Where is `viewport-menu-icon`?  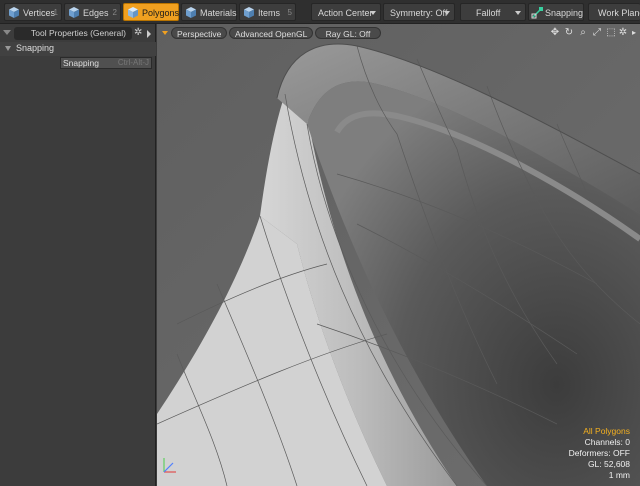 viewport-menu-icon is located at coordinates (165, 33).